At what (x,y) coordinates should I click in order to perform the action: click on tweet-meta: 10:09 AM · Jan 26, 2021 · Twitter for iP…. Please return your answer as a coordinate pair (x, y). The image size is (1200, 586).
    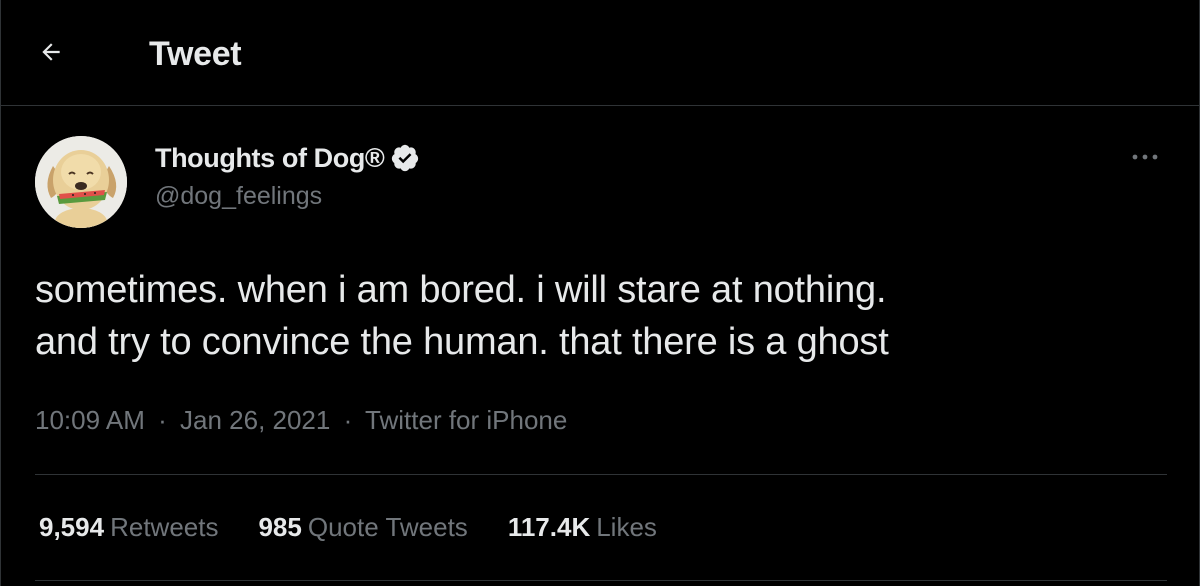
    Looking at the image, I should click on (301, 420).